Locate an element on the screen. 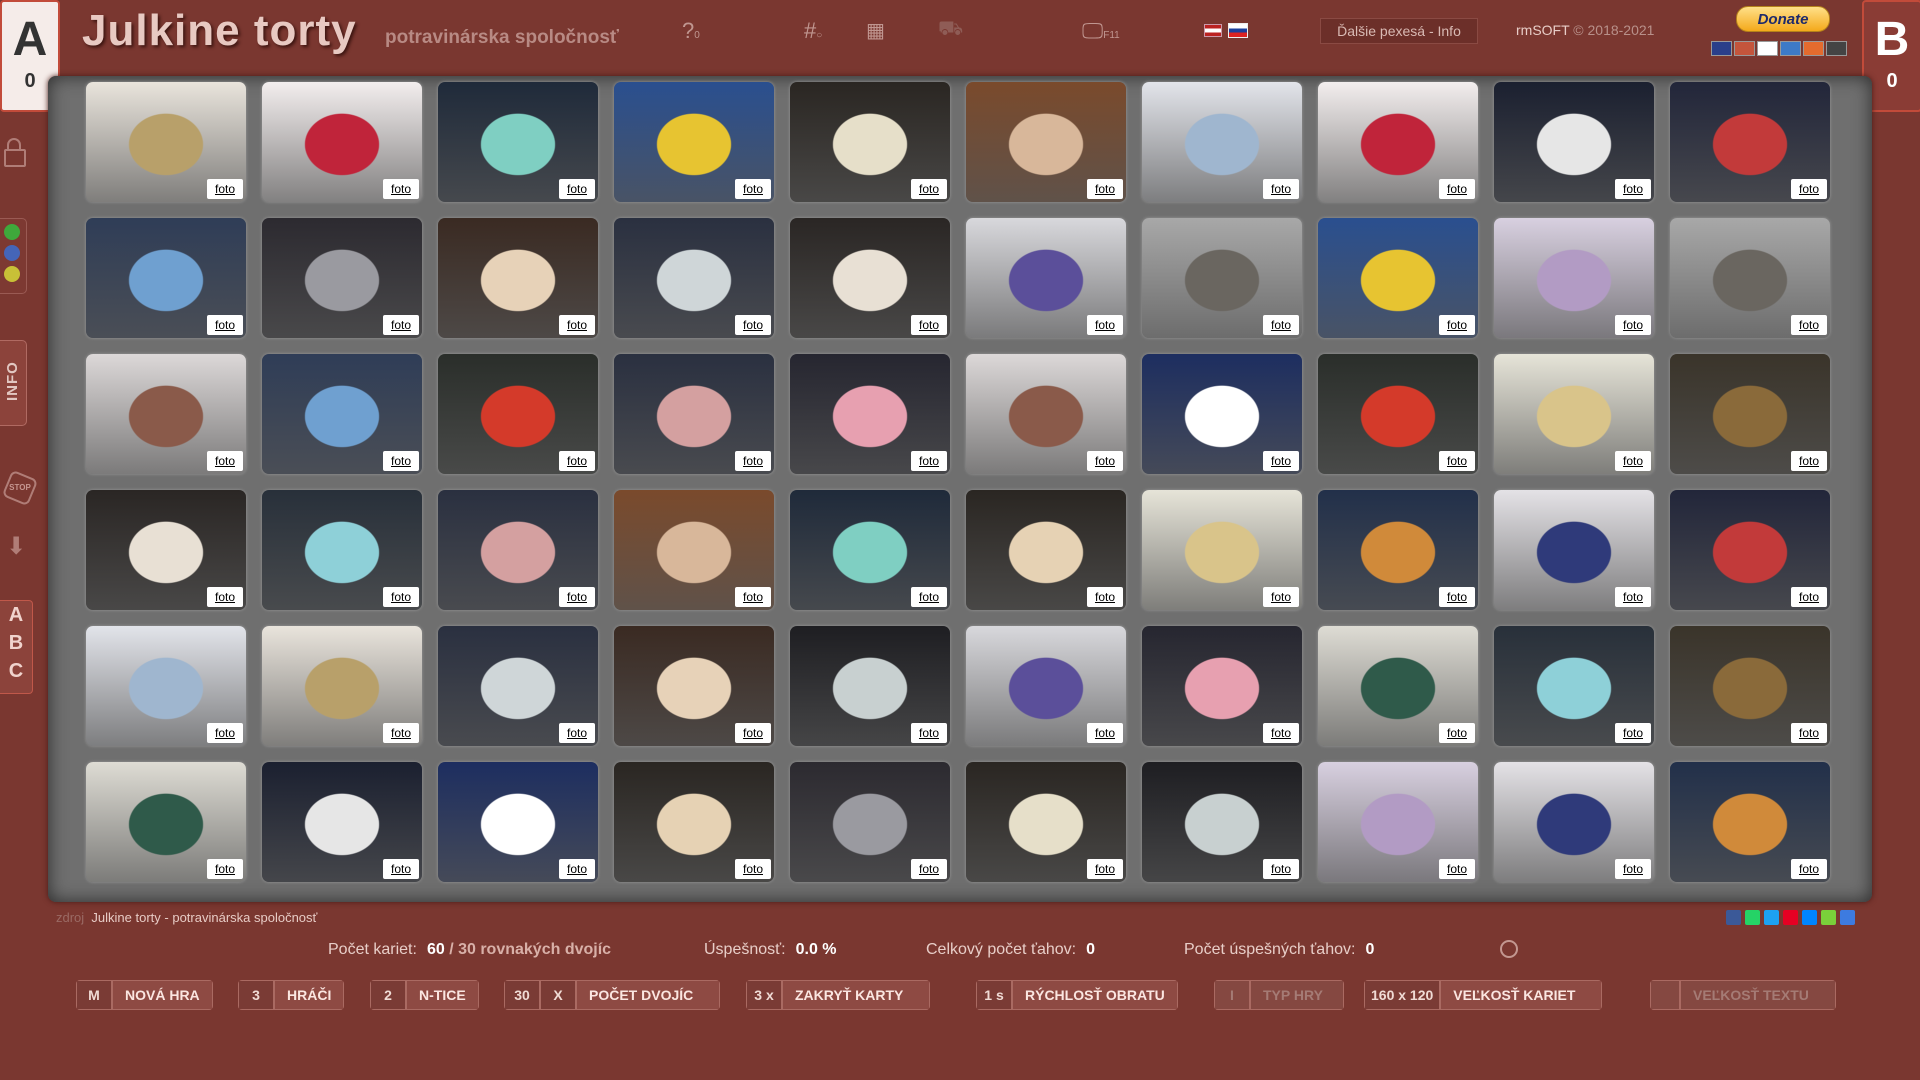 The width and height of the screenshot is (1920, 1080). share-plus-icon is located at coordinates (1847, 917).